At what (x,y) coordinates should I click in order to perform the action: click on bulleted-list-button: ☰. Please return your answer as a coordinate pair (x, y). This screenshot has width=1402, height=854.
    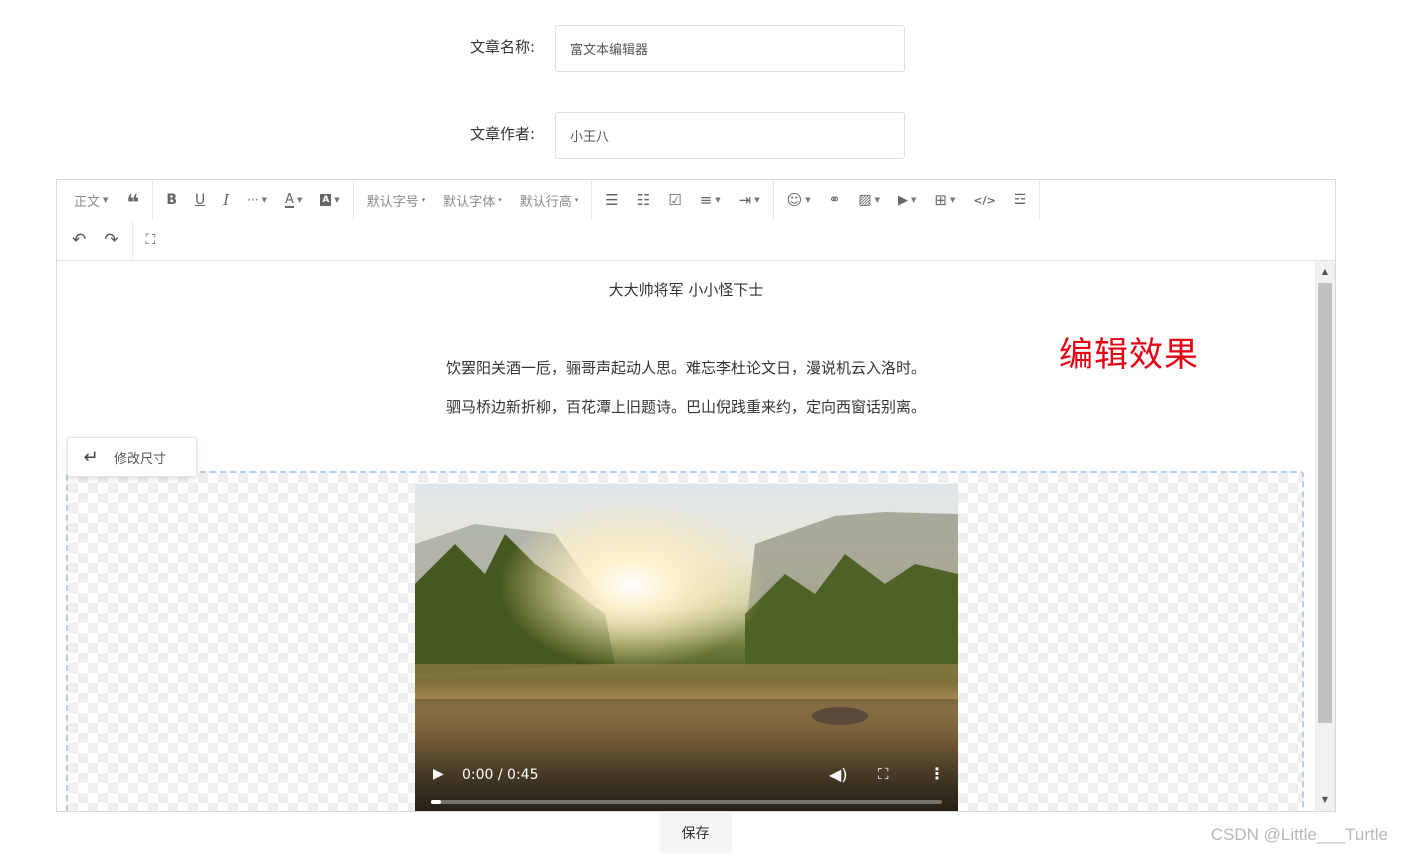
    Looking at the image, I should click on (611, 200).